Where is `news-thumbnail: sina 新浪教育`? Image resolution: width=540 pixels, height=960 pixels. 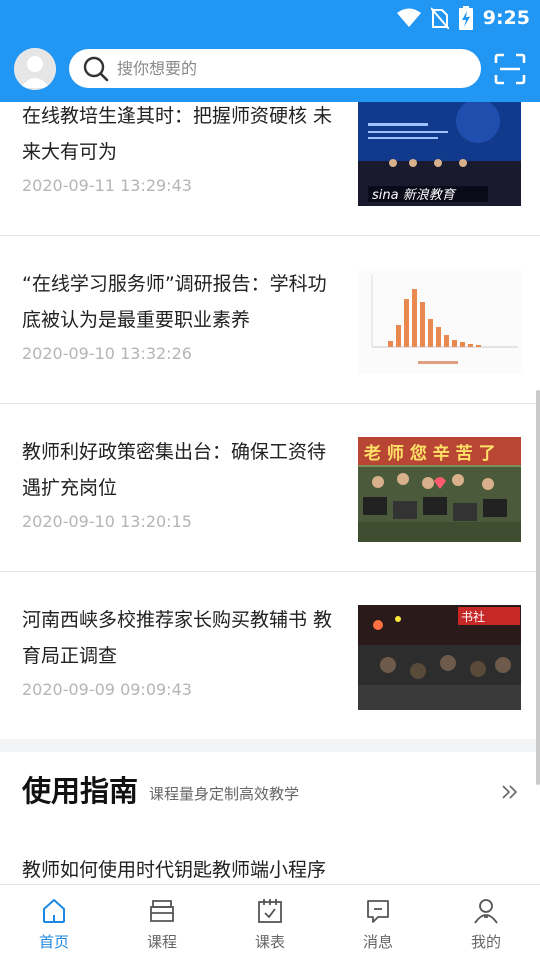
news-thumbnail: sina 新浪教育 is located at coordinates (439, 153).